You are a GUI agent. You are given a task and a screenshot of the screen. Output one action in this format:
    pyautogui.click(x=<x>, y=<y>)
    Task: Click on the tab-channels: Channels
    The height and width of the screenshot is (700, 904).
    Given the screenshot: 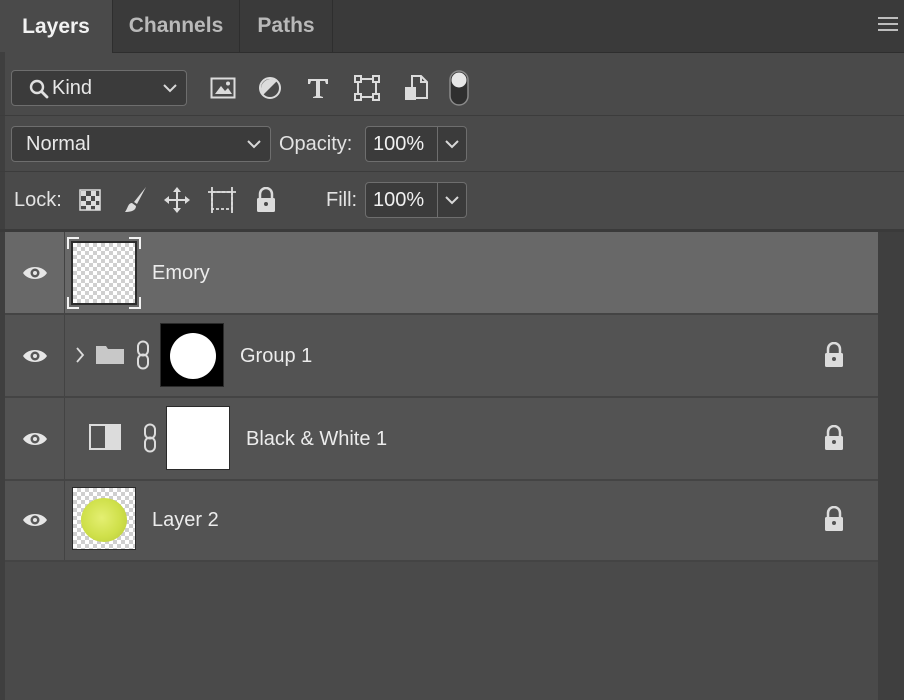 What is the action you would take?
    pyautogui.click(x=176, y=26)
    